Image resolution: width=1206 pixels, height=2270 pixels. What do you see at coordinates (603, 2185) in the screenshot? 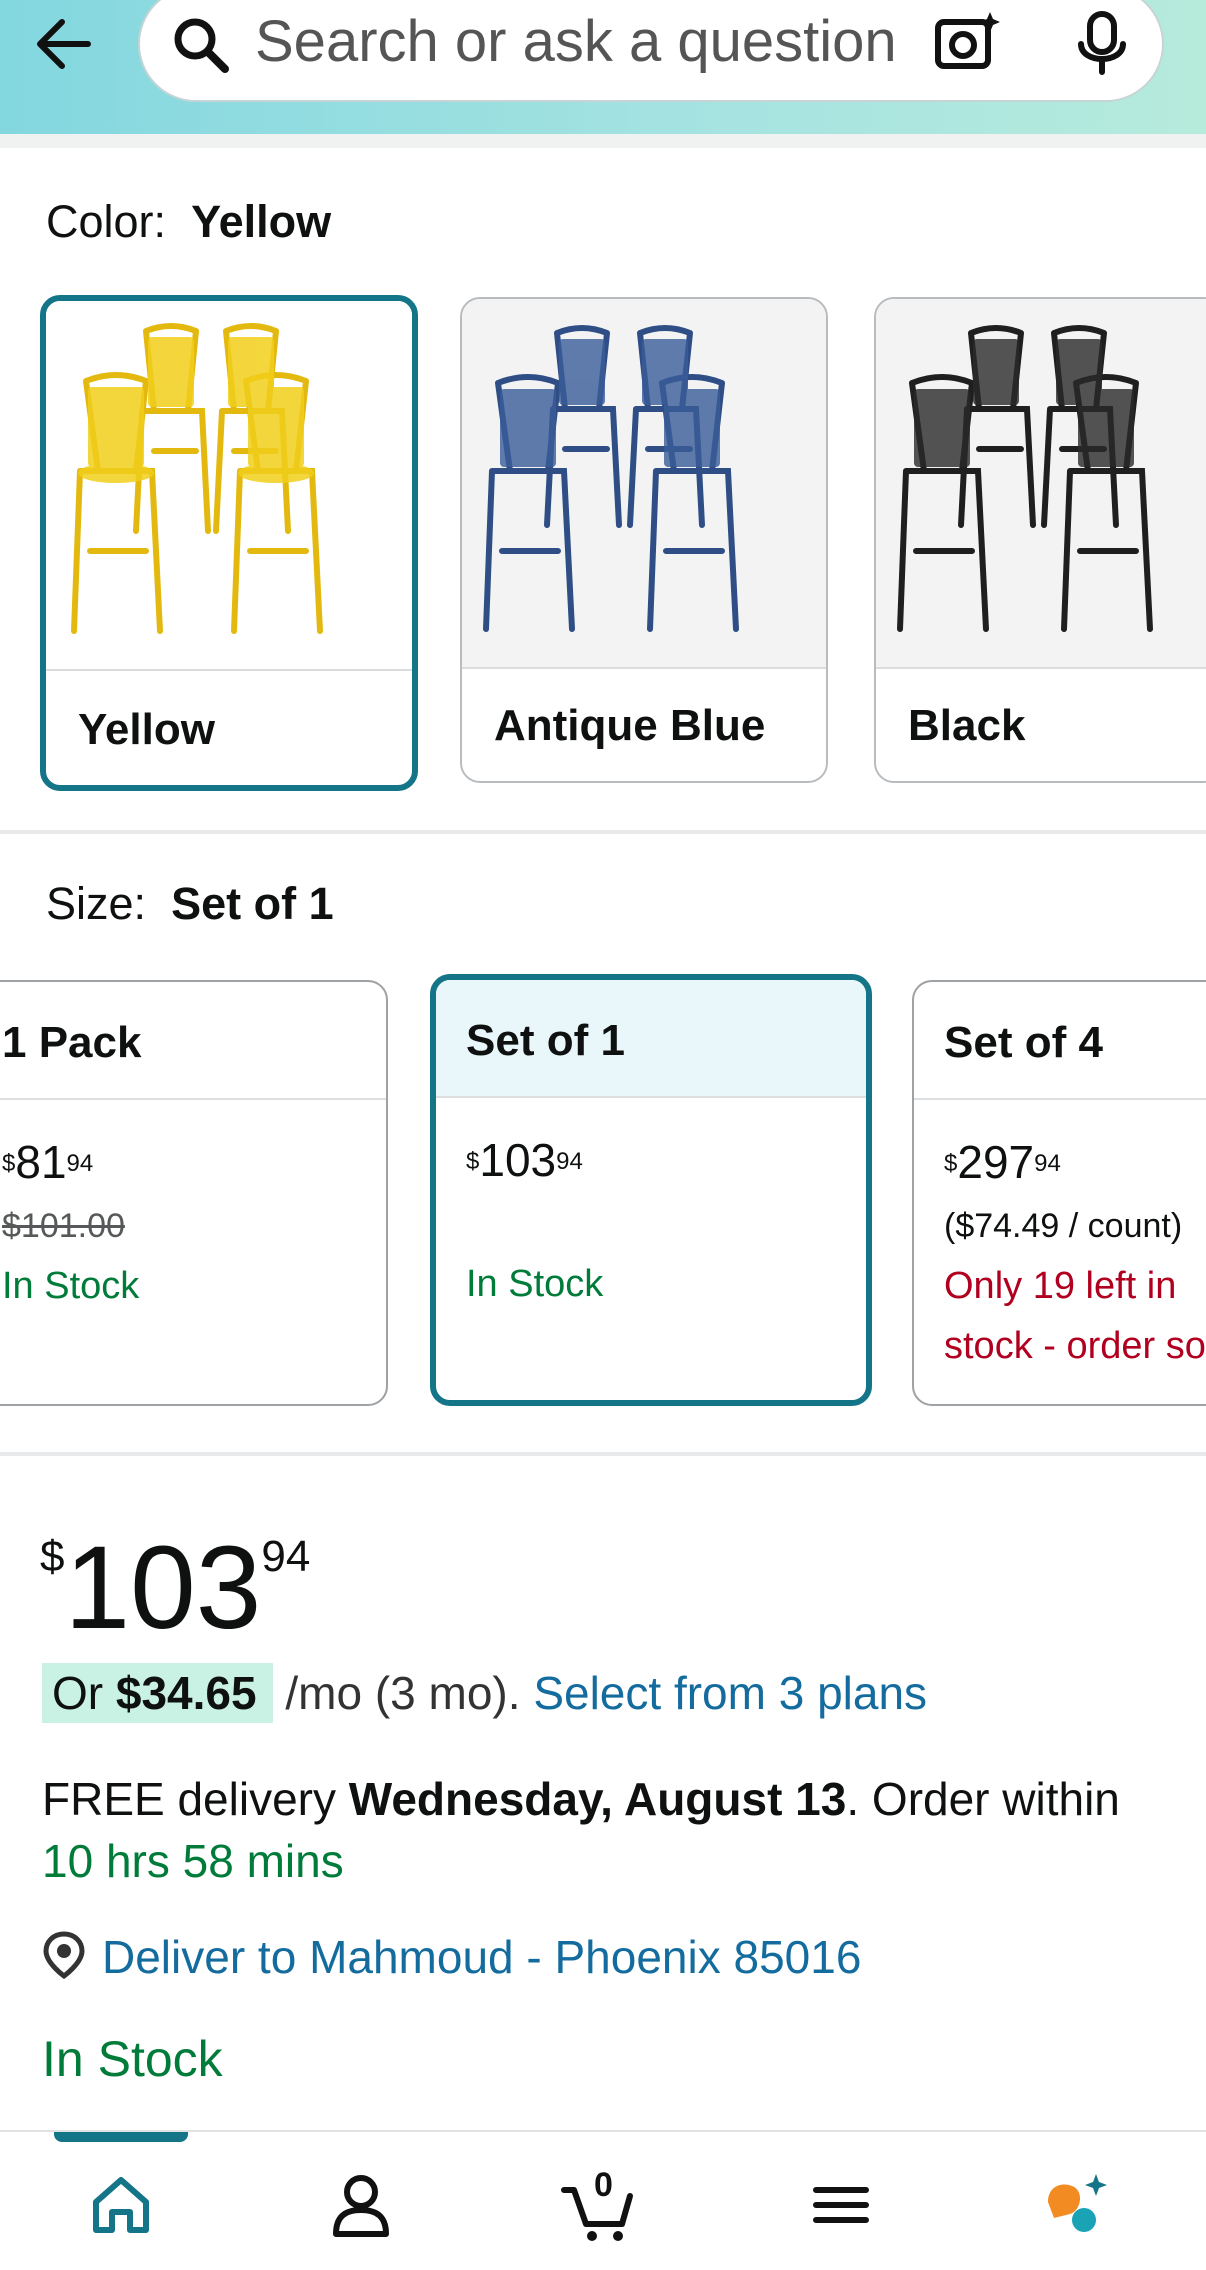
I see `cart-count: 0` at bounding box center [603, 2185].